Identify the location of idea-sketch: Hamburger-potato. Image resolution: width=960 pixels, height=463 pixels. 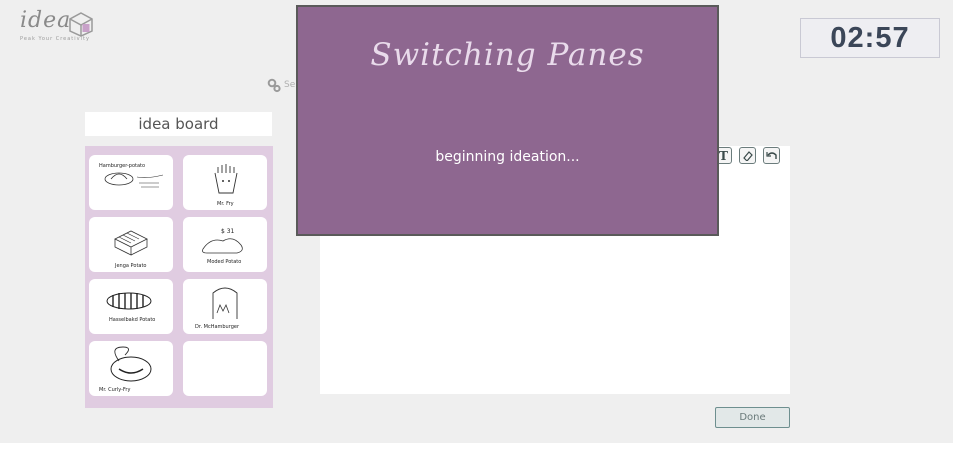
(131, 175).